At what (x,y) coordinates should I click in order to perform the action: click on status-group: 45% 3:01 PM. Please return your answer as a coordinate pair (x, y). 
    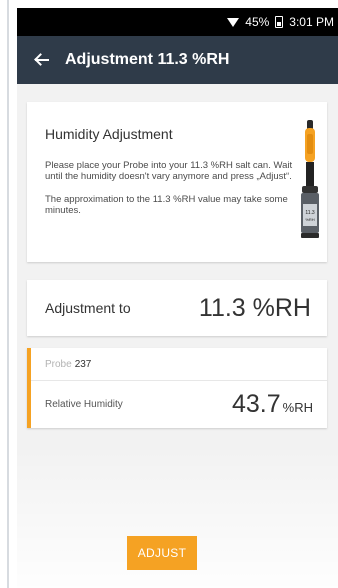
    Looking at the image, I should click on (280, 22).